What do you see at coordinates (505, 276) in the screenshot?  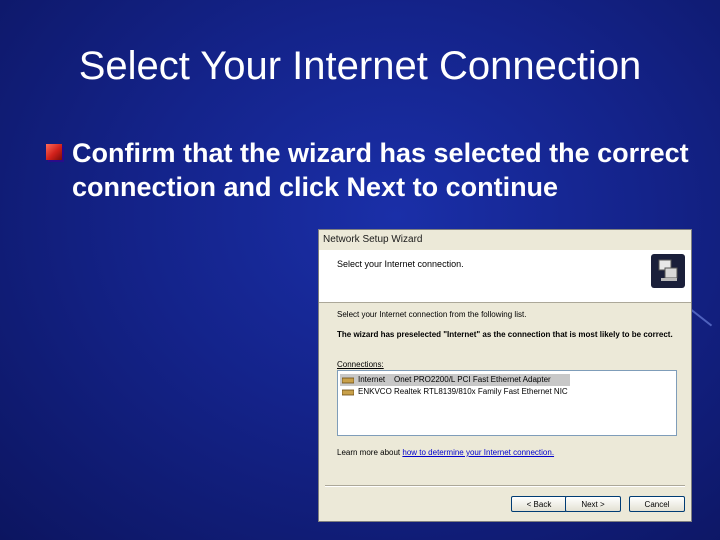 I see `wizard-header: Select your Internet connection.` at bounding box center [505, 276].